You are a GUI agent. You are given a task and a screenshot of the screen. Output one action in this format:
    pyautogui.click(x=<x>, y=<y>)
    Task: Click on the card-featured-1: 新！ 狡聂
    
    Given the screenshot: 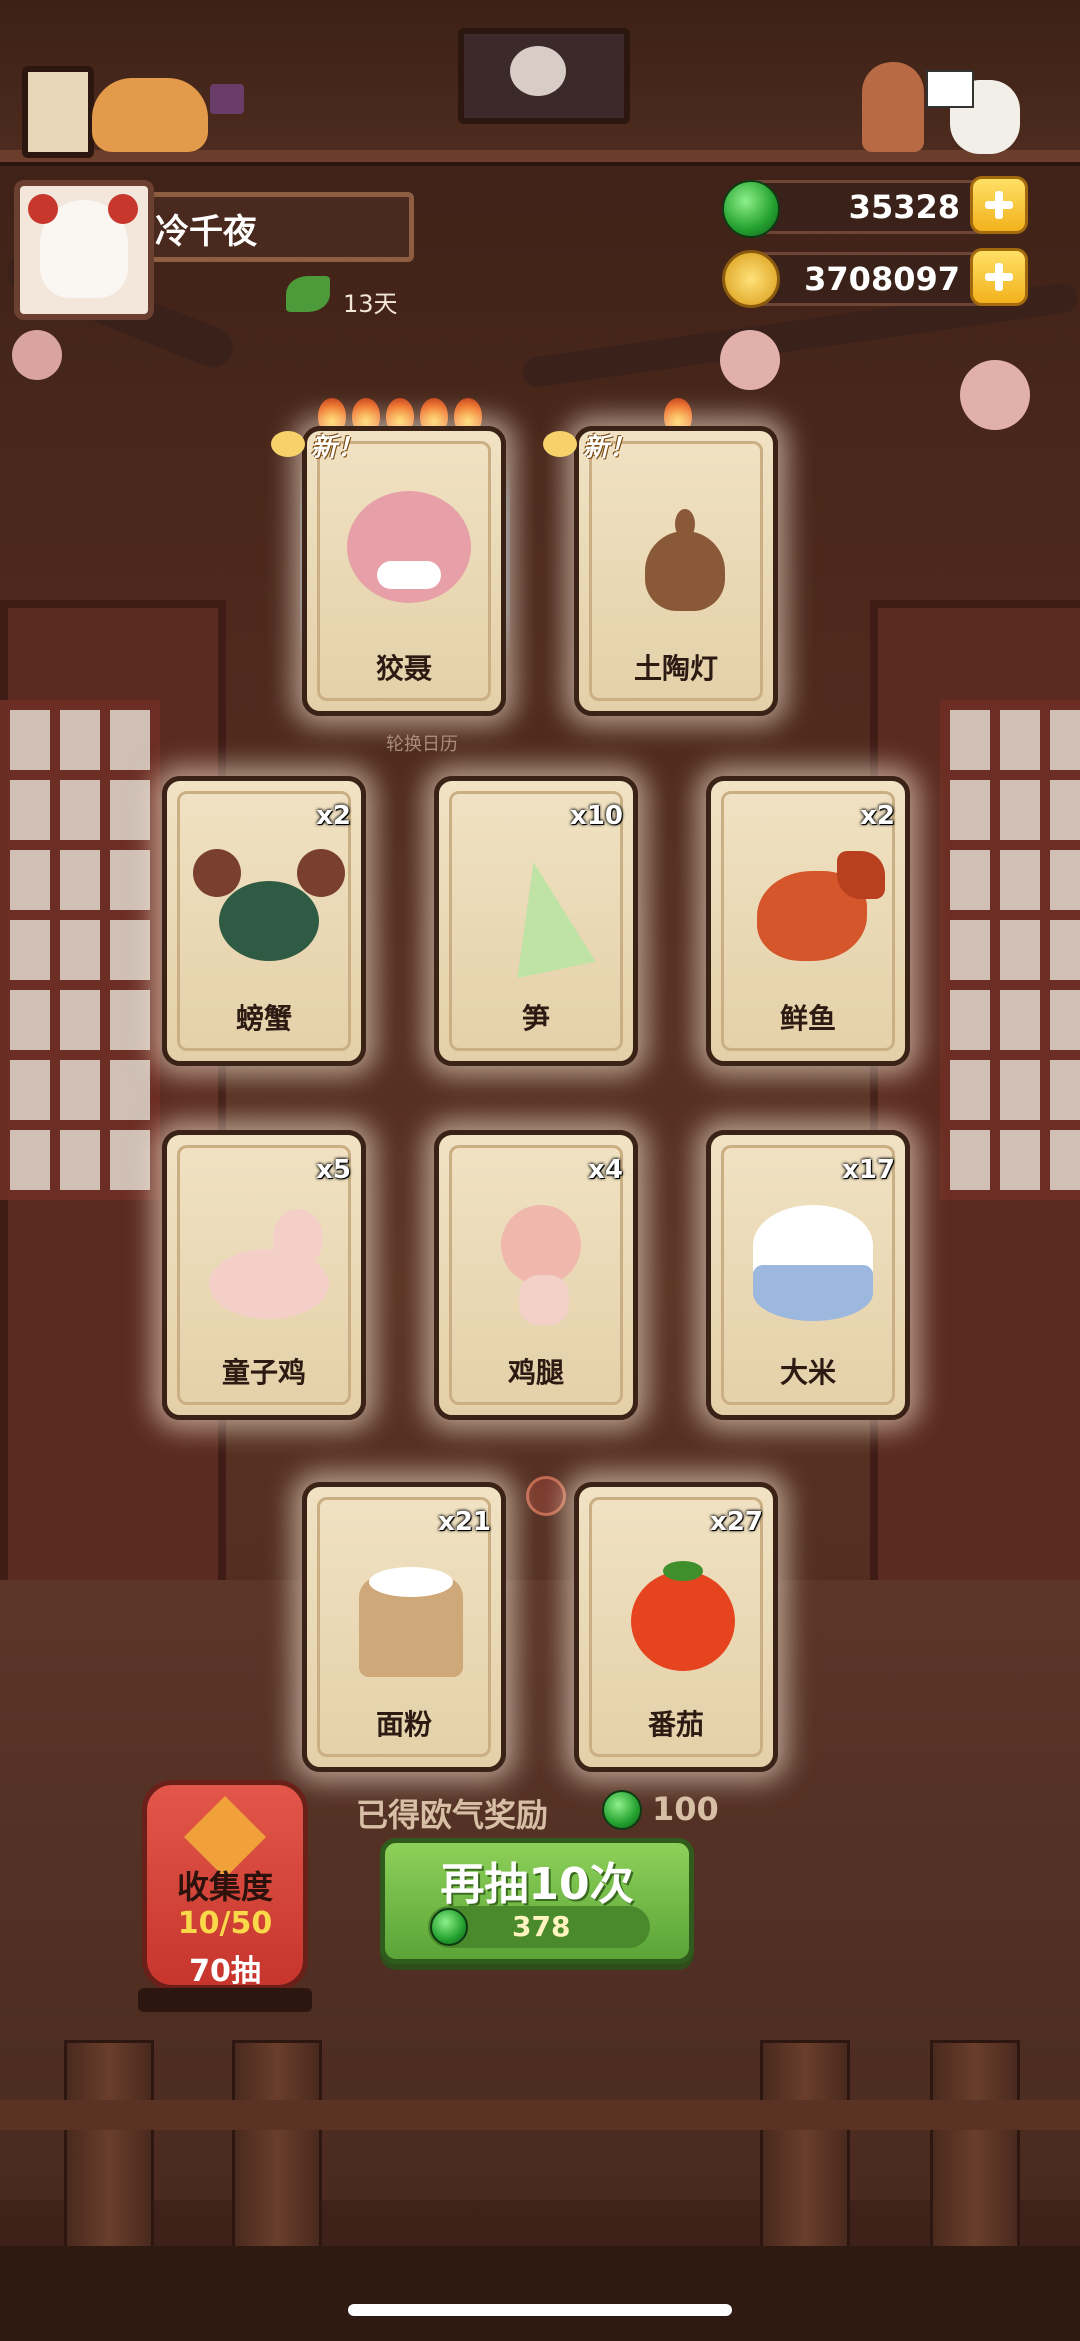 What is the action you would take?
    pyautogui.click(x=388, y=571)
    